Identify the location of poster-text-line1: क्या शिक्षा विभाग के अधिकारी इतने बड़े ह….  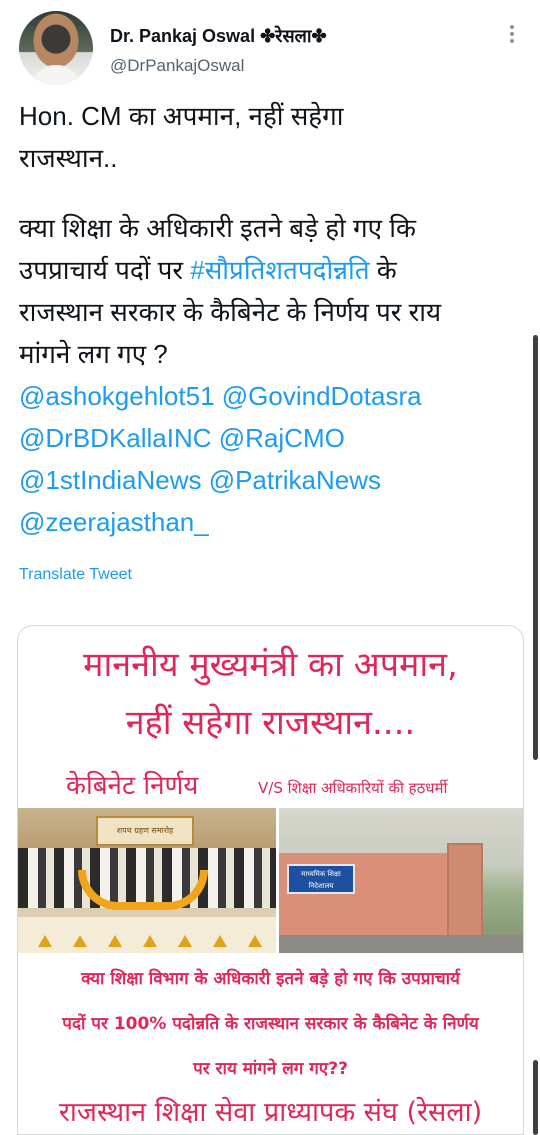
(270, 979).